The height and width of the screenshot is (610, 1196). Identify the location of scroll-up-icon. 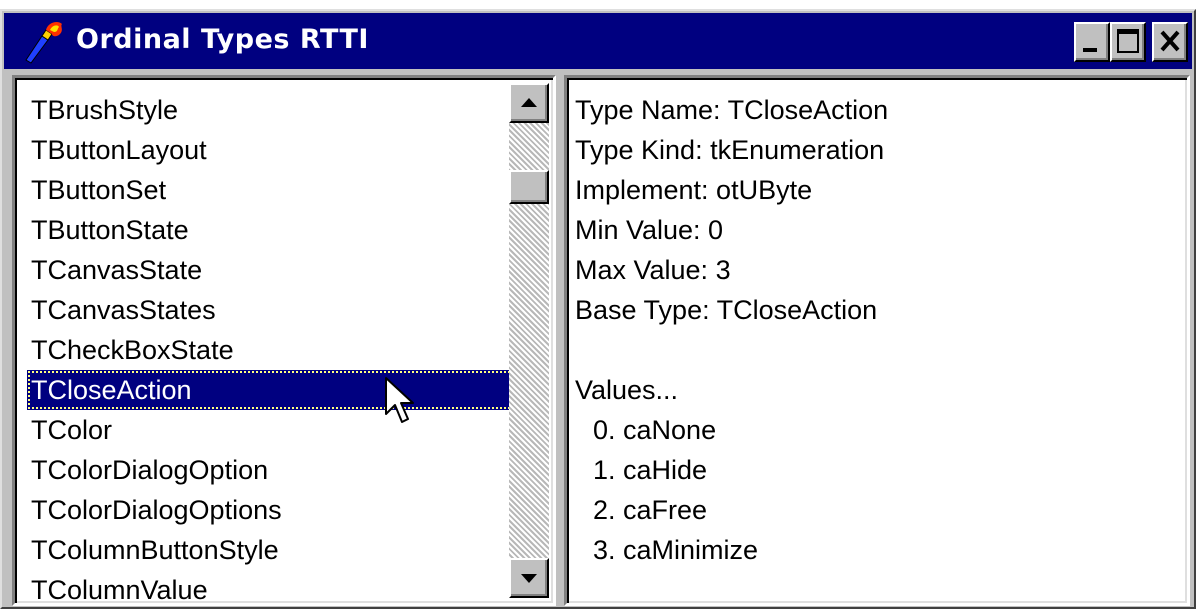
(529, 102).